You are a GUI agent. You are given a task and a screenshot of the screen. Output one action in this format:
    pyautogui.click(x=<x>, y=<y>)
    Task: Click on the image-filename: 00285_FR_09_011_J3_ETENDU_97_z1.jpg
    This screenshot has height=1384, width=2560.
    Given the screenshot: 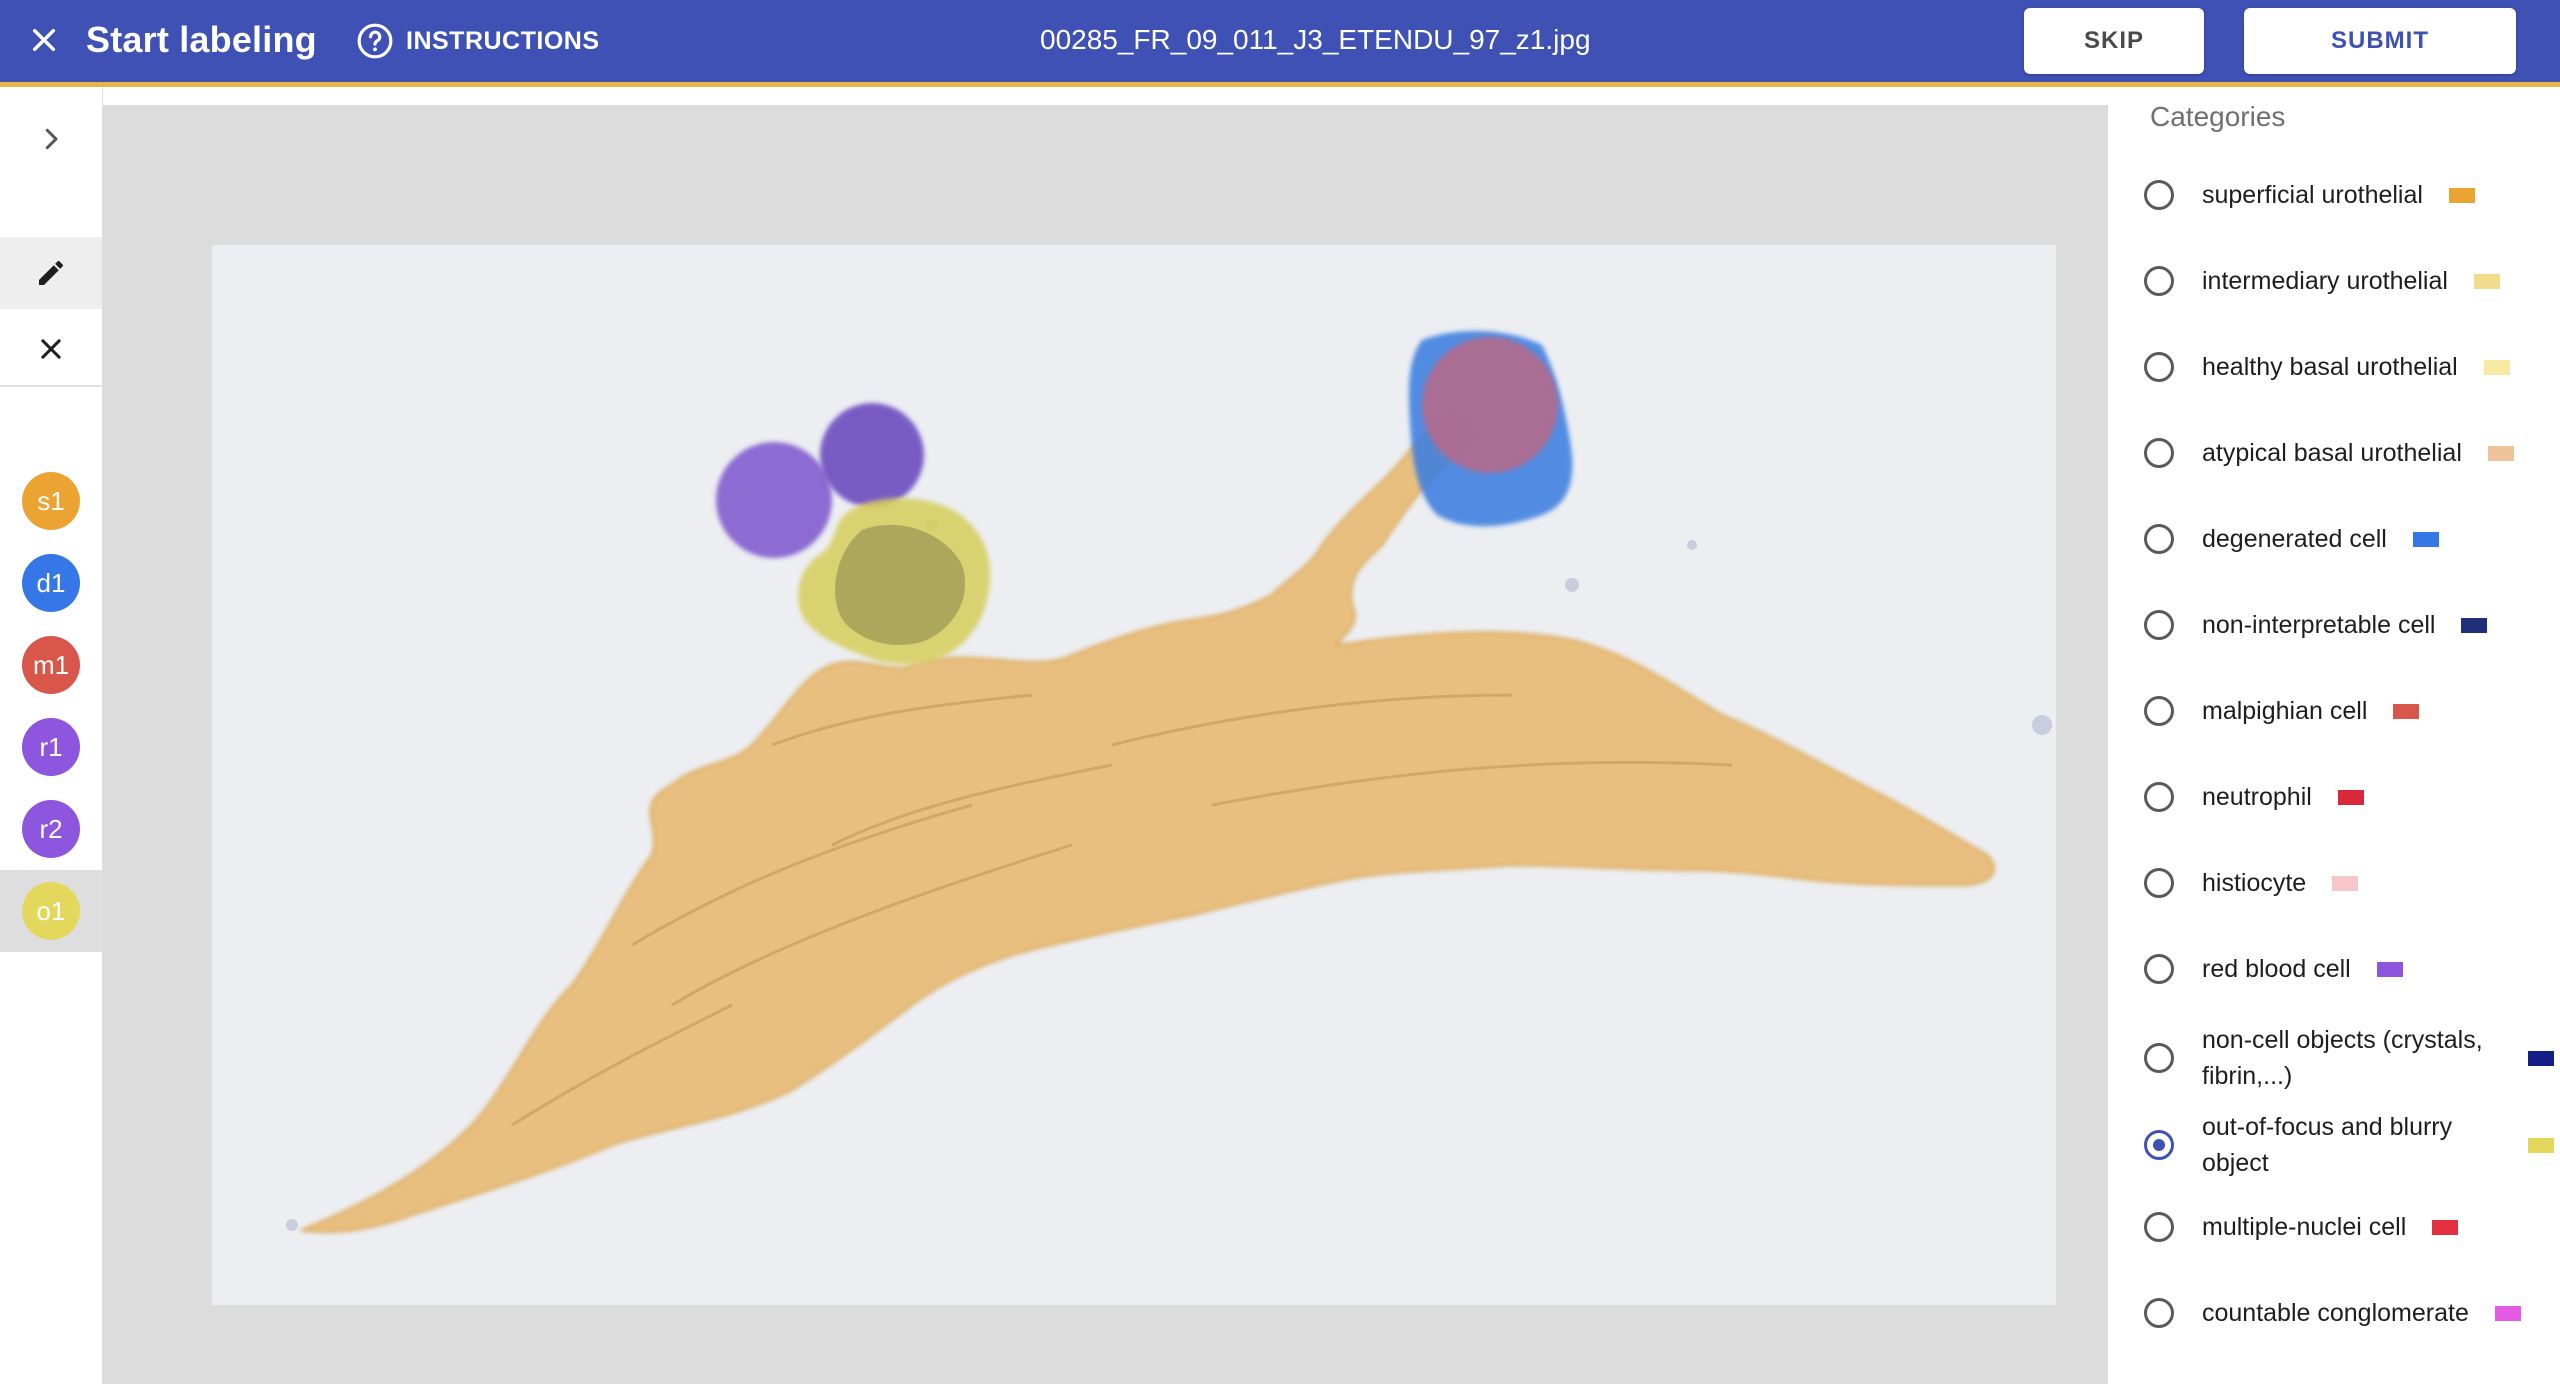 What is the action you would take?
    pyautogui.click(x=1315, y=39)
    